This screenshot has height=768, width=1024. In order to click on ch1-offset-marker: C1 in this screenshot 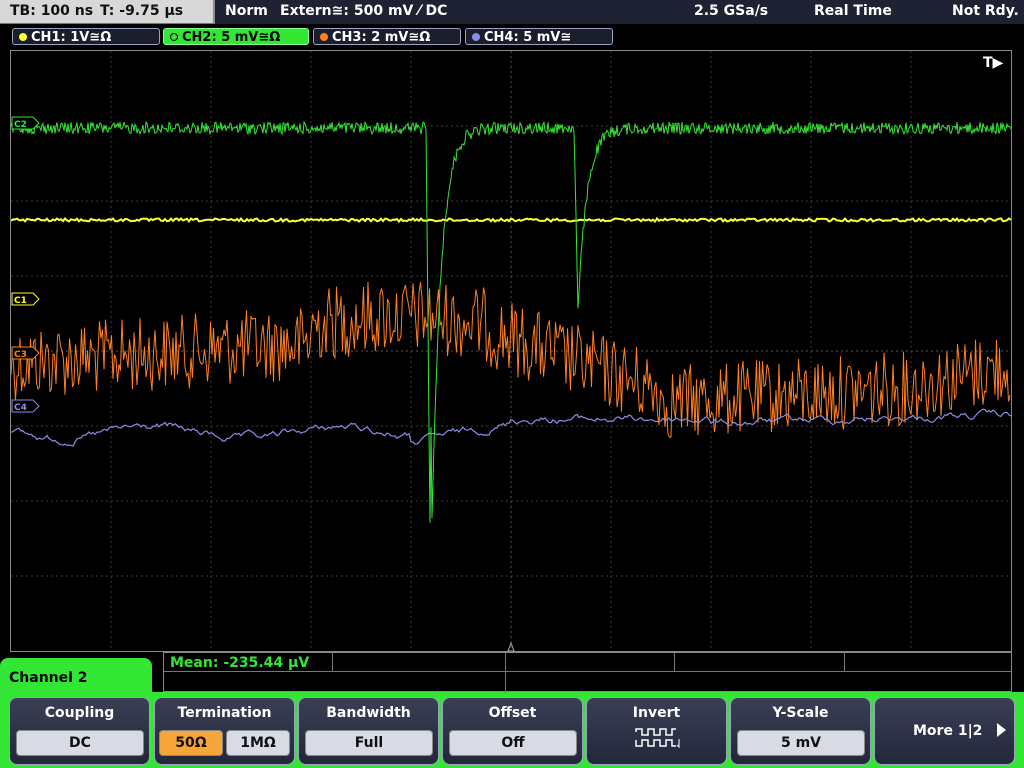, I will do `click(25, 299)`.